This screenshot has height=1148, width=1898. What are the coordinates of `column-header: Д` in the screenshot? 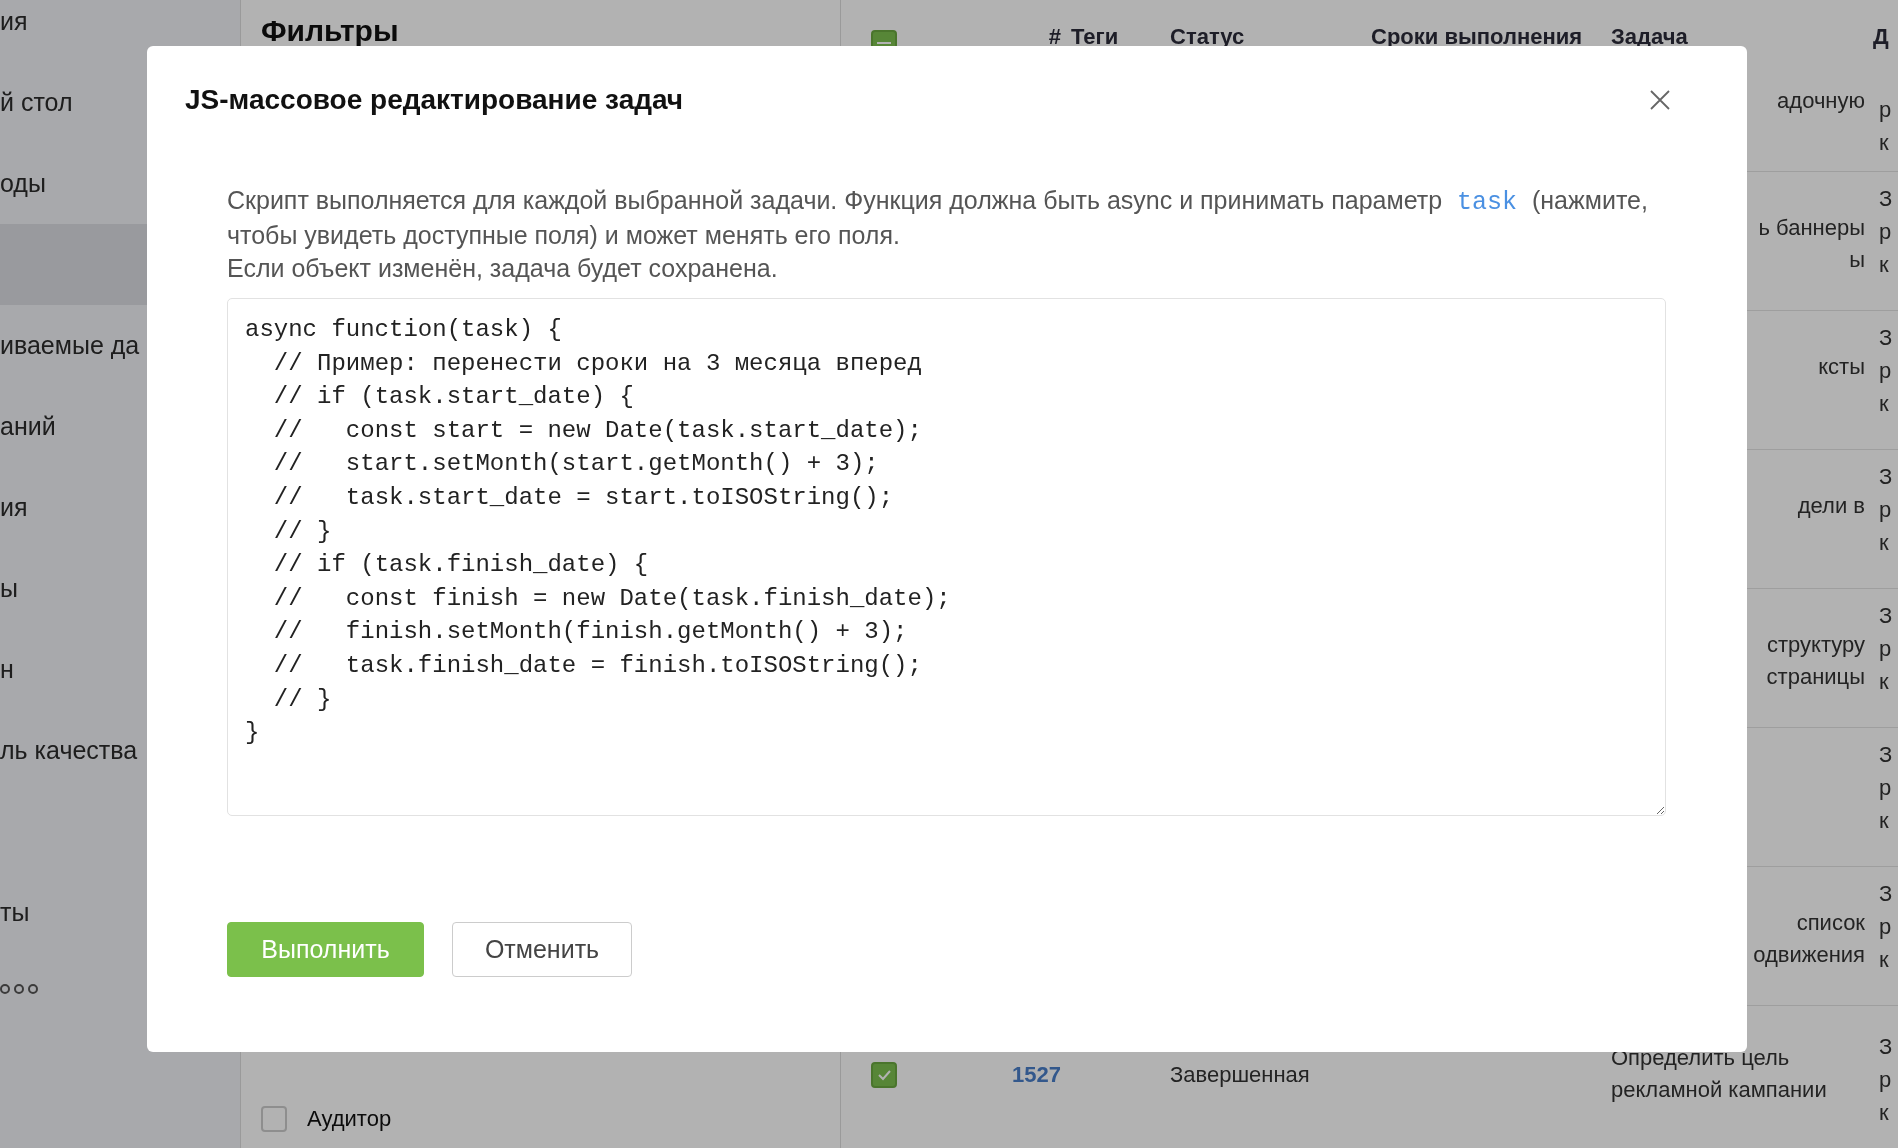 It's located at (1885, 37).